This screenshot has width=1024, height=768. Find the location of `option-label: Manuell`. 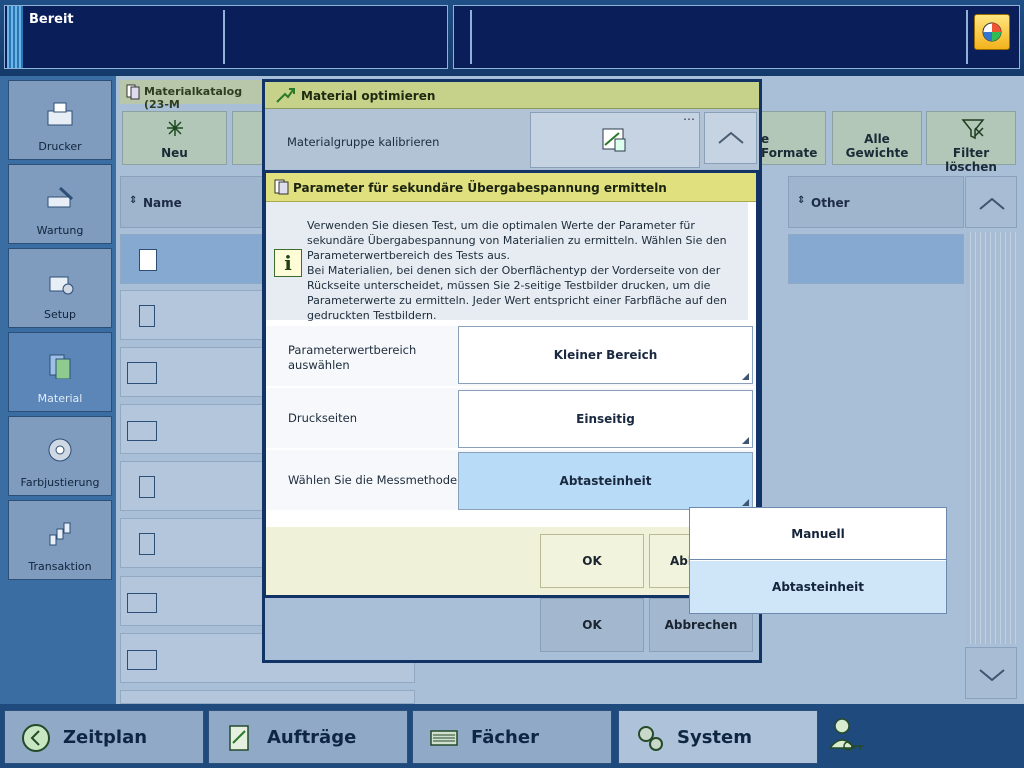

option-label: Manuell is located at coordinates (818, 533).